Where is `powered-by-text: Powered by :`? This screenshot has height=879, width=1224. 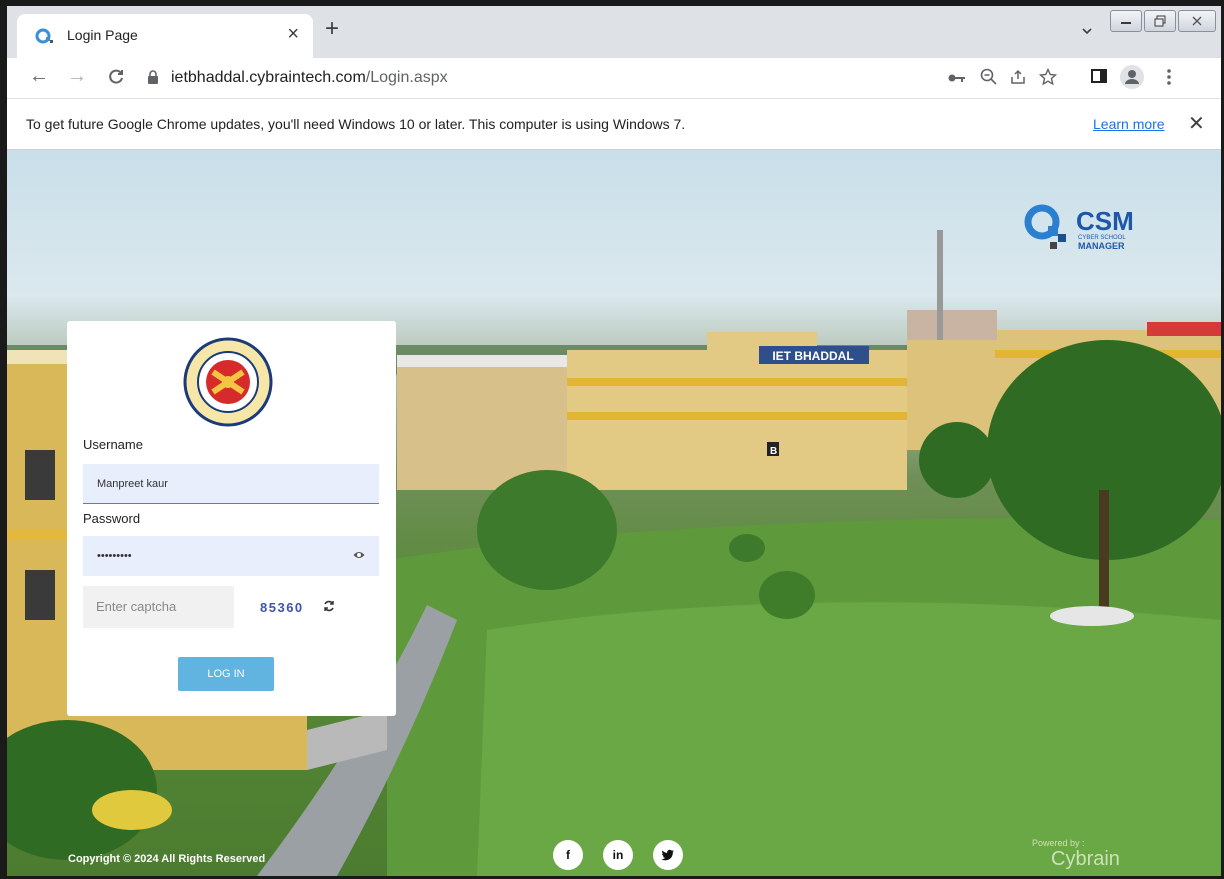
powered-by-text: Powered by : is located at coordinates (1058, 843).